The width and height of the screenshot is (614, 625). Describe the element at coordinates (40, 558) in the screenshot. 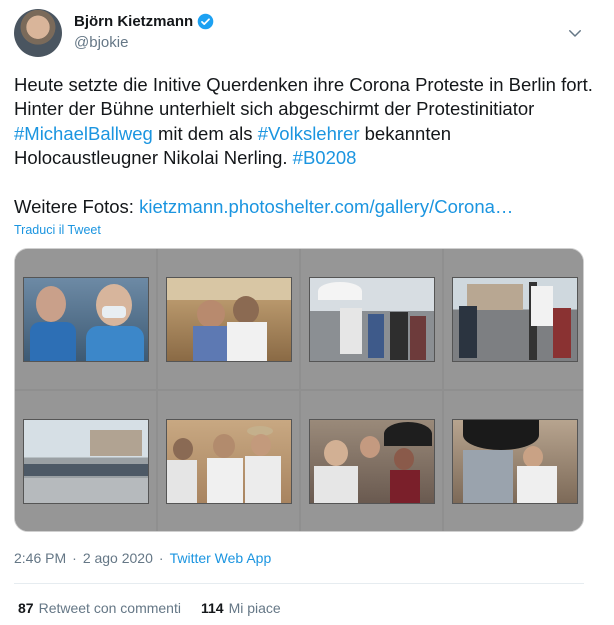

I see `tweet-time: 2:46 PM` at that location.